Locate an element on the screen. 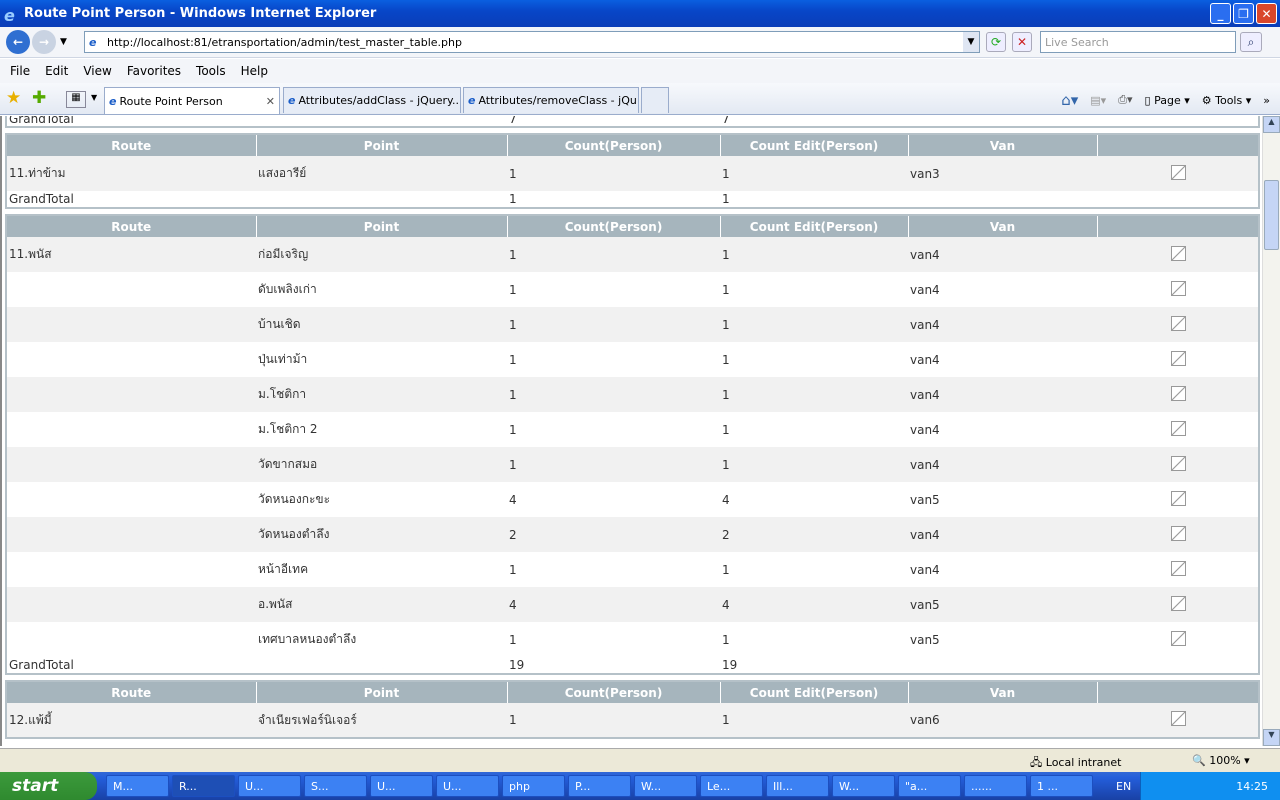 The height and width of the screenshot is (800, 1280). route-cell is located at coordinates (131, 499).